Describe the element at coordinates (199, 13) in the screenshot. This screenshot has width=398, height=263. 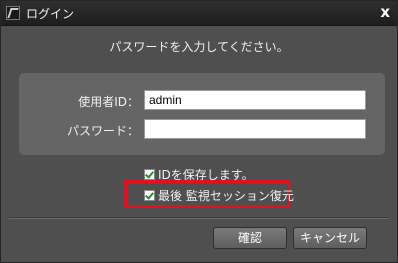
I see `title-bar: ログイン x` at that location.